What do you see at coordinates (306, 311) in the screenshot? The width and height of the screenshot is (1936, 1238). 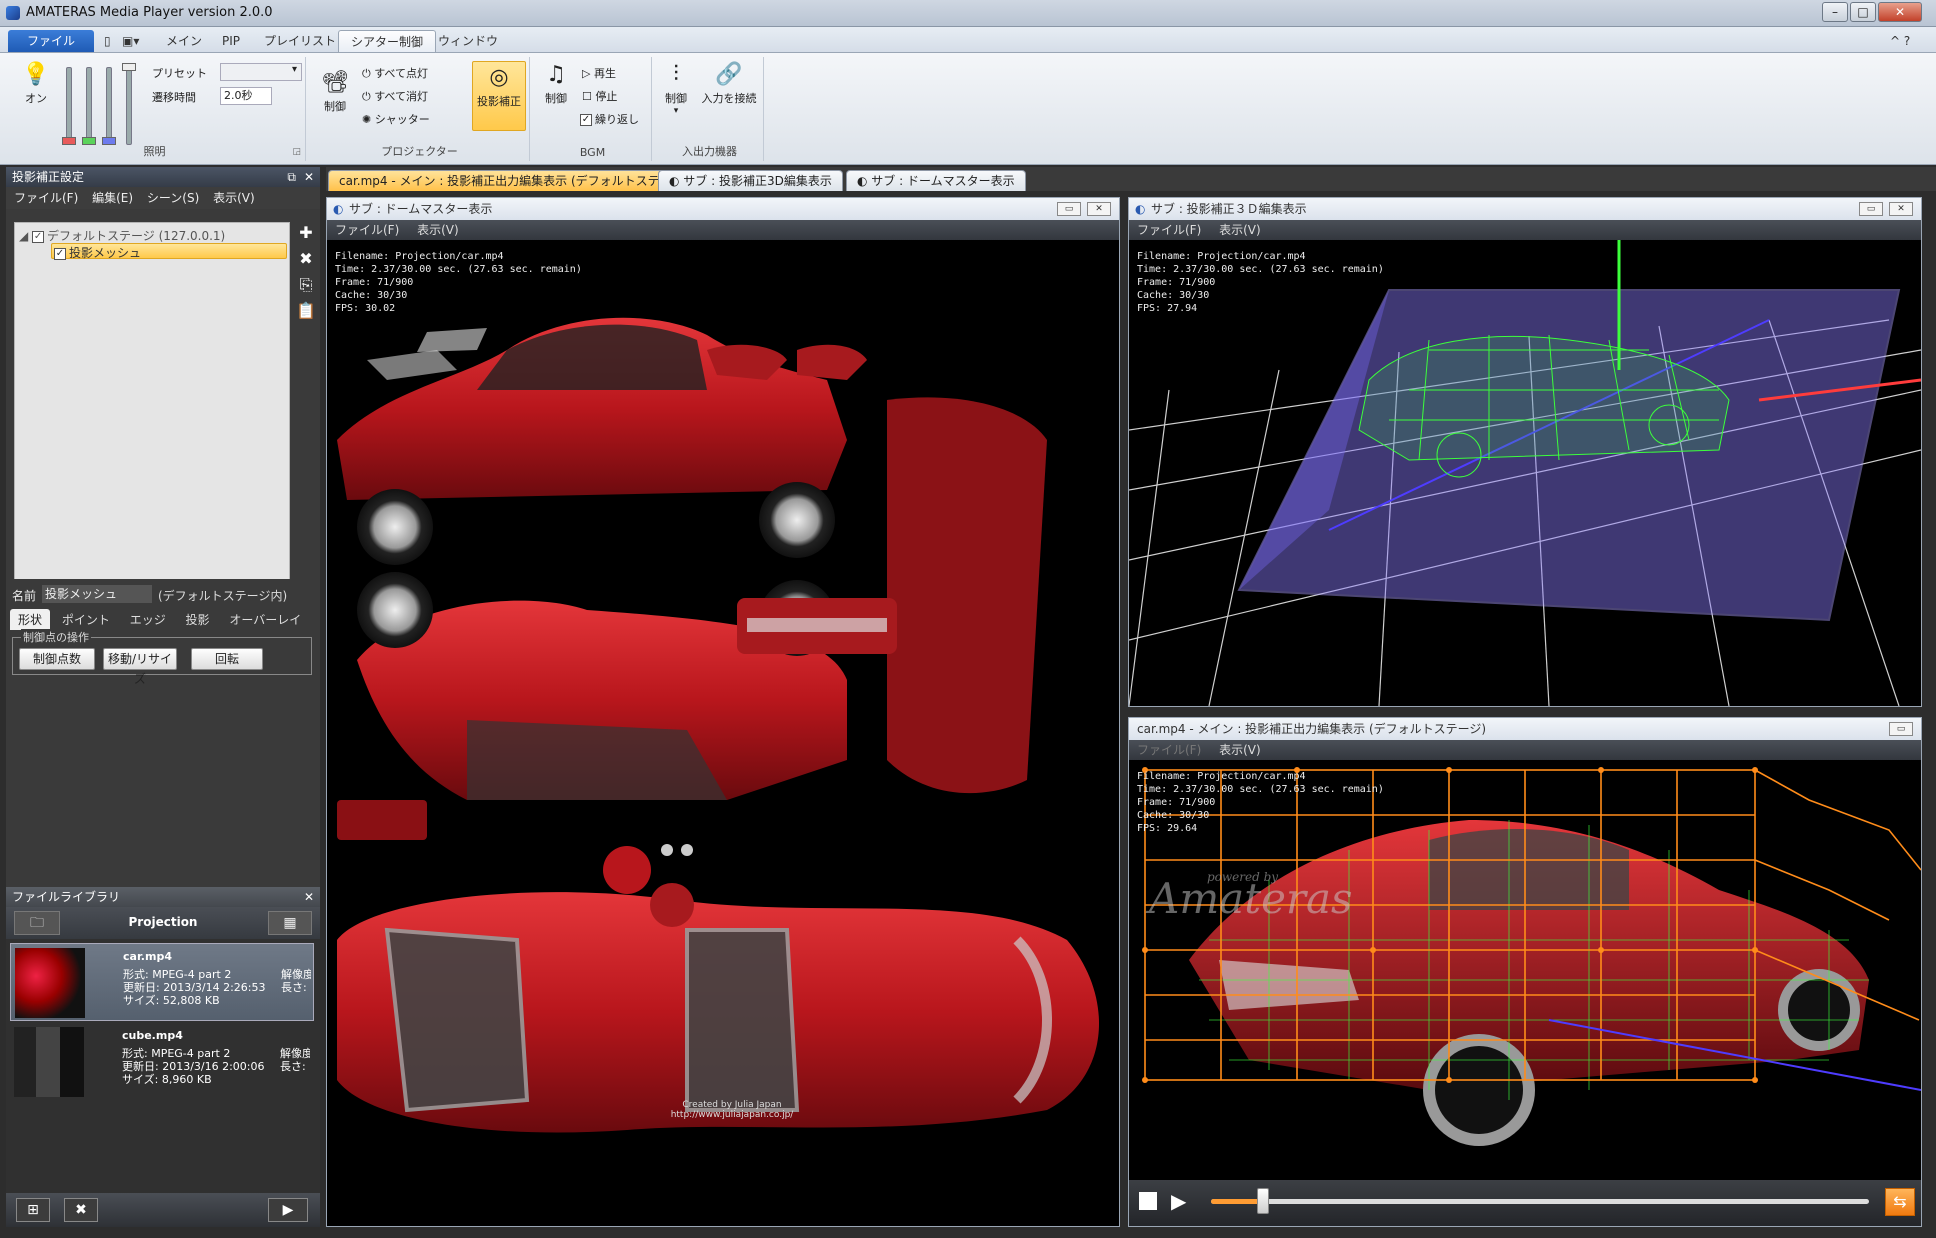 I see `paste-icon: 📋` at bounding box center [306, 311].